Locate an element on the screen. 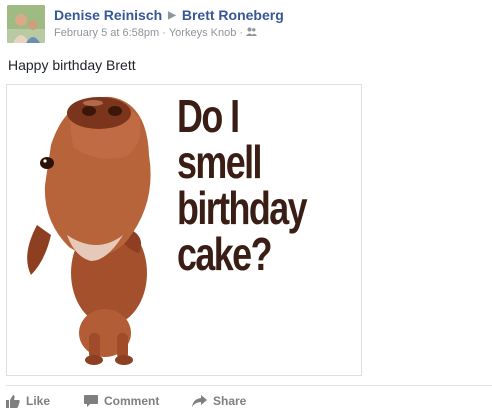 The image size is (492, 411). post-meta: February 5 at 6:58pm · Yorkeys Knob · is located at coordinates (155, 33).